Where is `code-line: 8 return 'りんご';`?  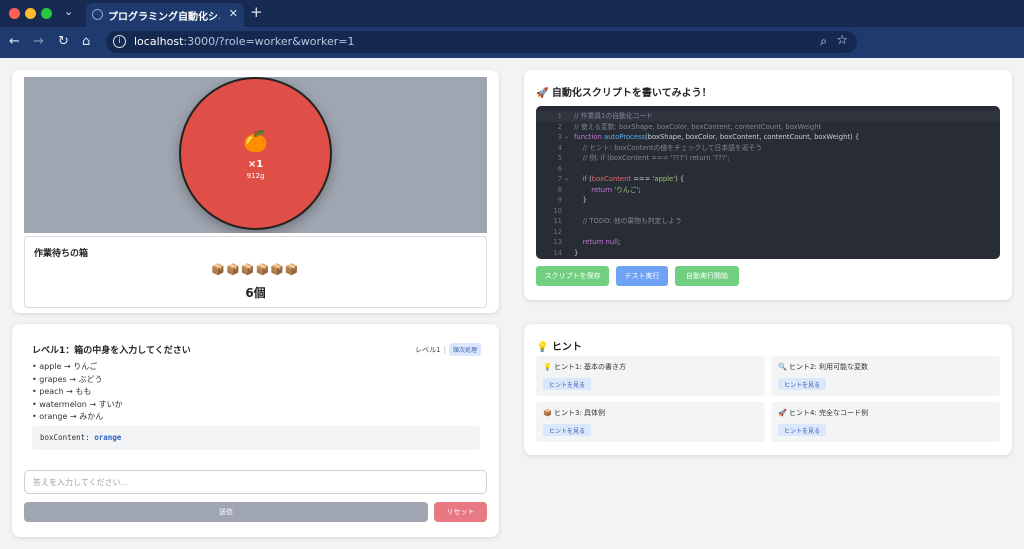
code-line: 8 return 'りんご'; is located at coordinates (599, 189).